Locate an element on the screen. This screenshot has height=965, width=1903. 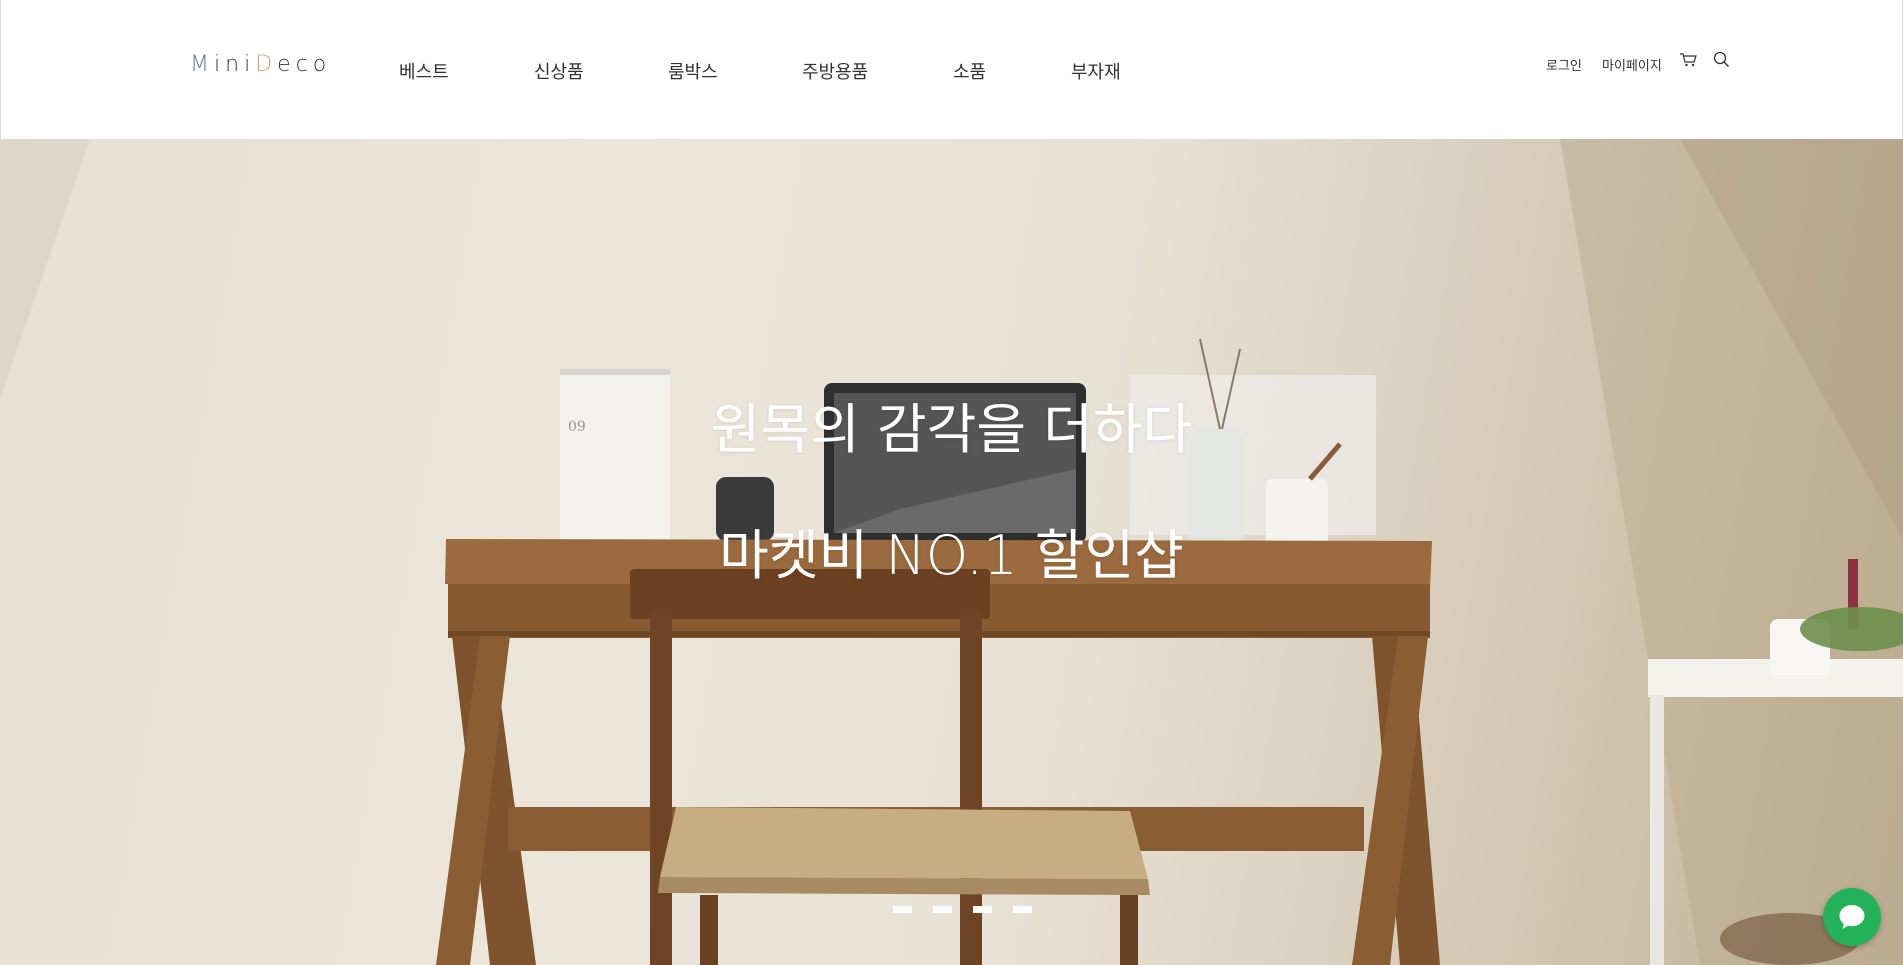
logo-letter: e is located at coordinates (286, 64).